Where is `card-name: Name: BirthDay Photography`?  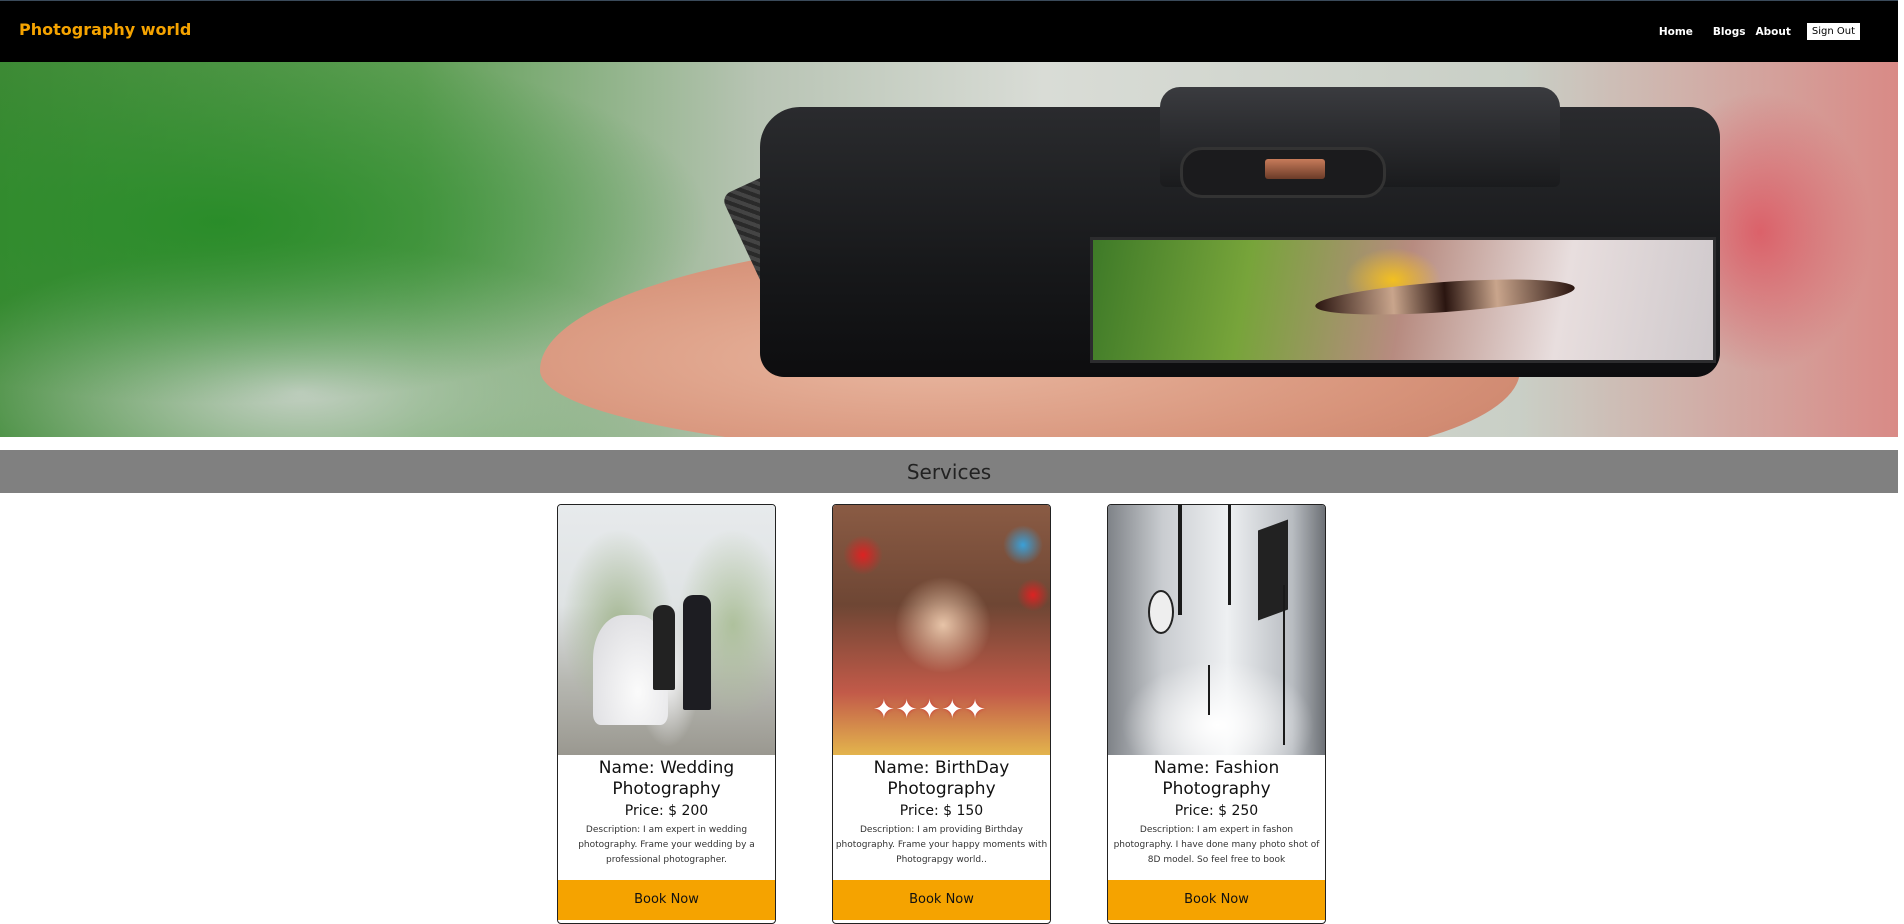 card-name: Name: BirthDay Photography is located at coordinates (941, 778).